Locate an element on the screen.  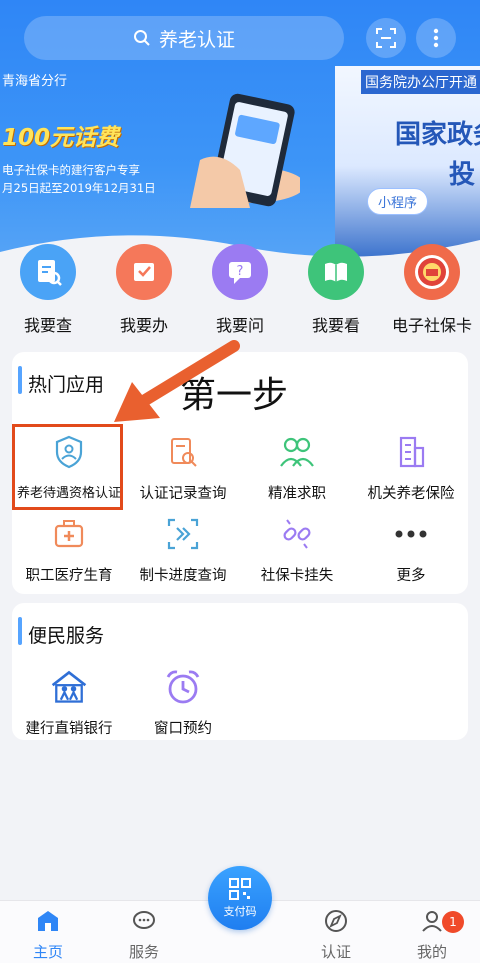
medical-kit-icon is located at coordinates (69, 534).